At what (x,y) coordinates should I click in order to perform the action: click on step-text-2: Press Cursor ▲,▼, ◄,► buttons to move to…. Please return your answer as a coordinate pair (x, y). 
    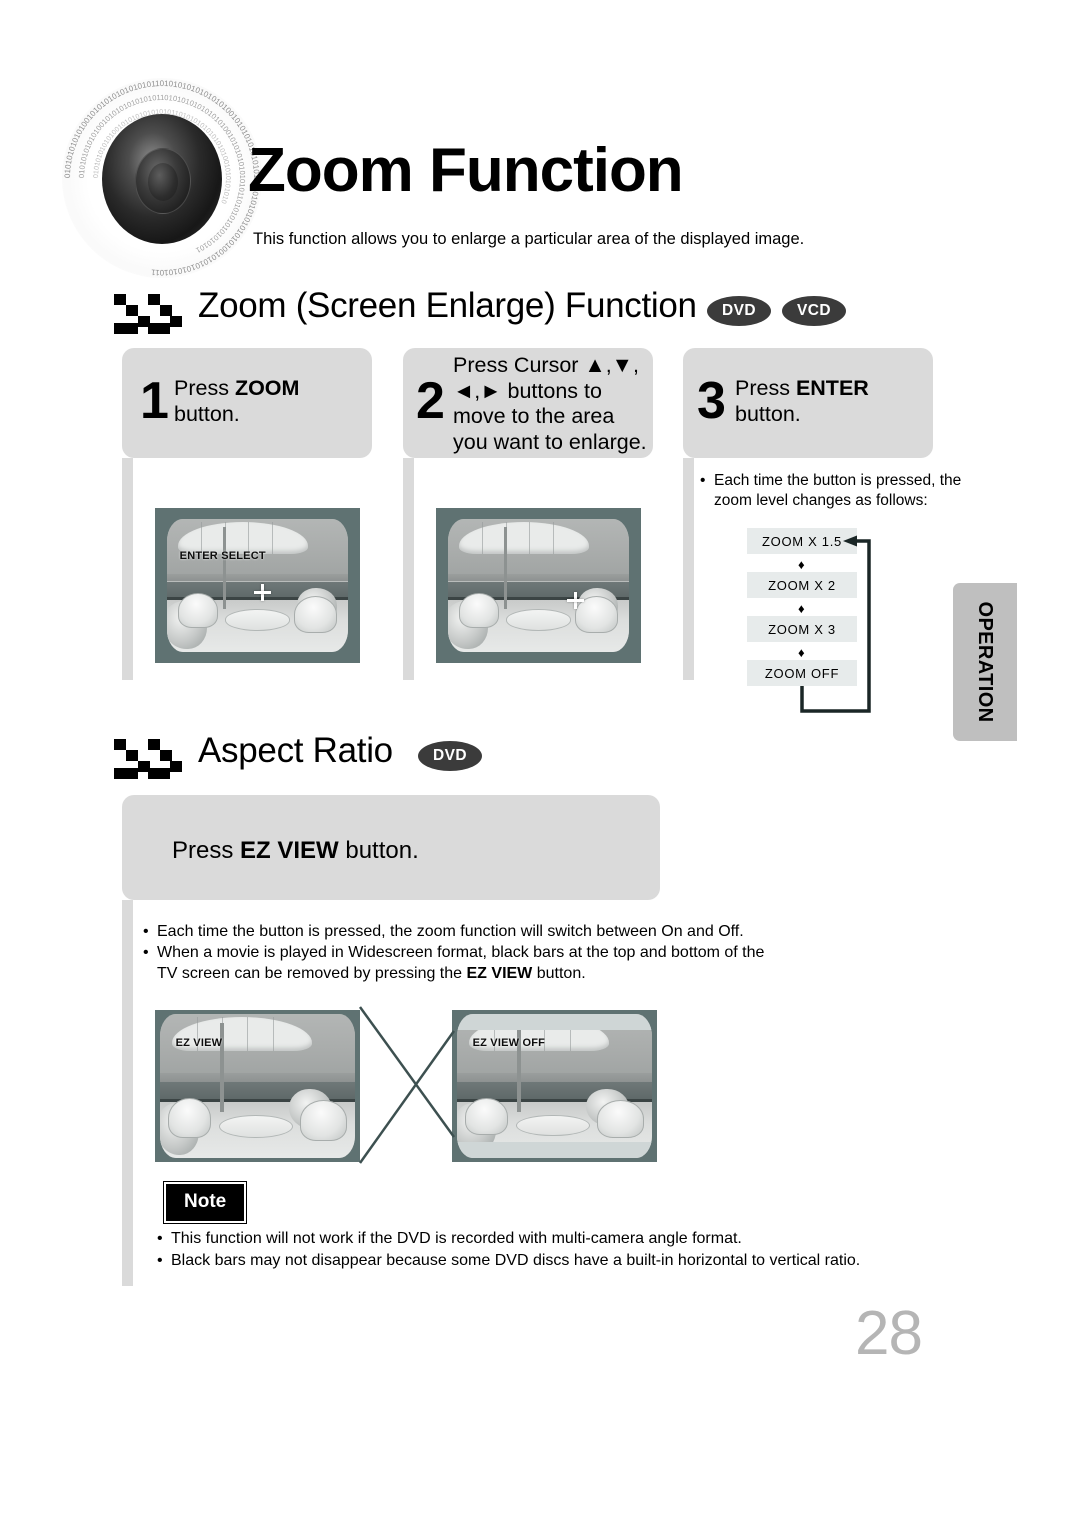
    Looking at the image, I should click on (550, 404).